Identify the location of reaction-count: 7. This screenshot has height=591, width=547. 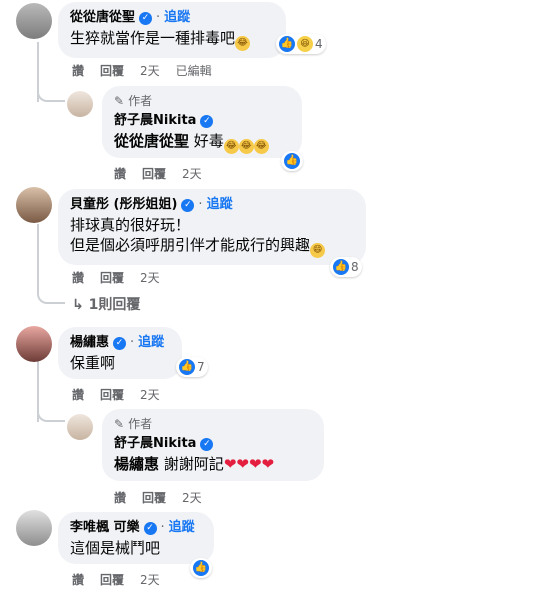
(201, 367).